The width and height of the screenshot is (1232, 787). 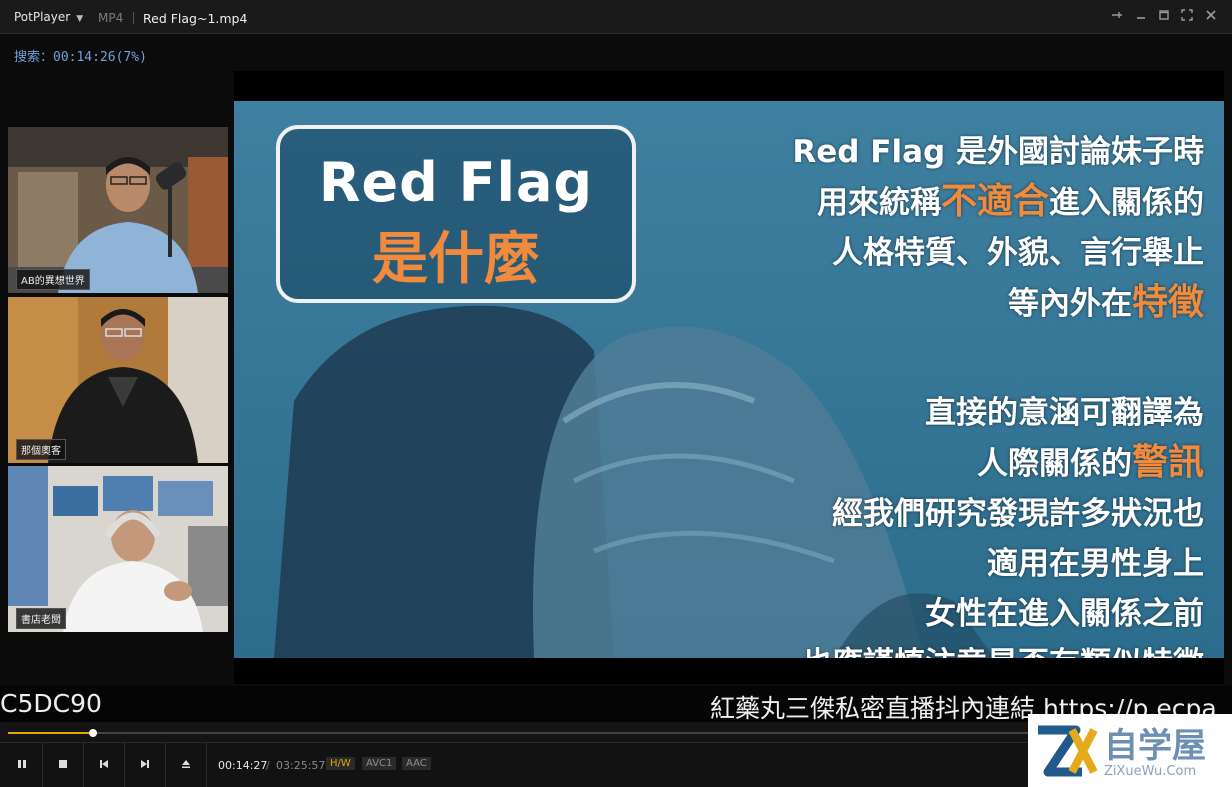 What do you see at coordinates (80, 57) in the screenshot?
I see `seek-osd-text: 搜索：00:14:26(7%)` at bounding box center [80, 57].